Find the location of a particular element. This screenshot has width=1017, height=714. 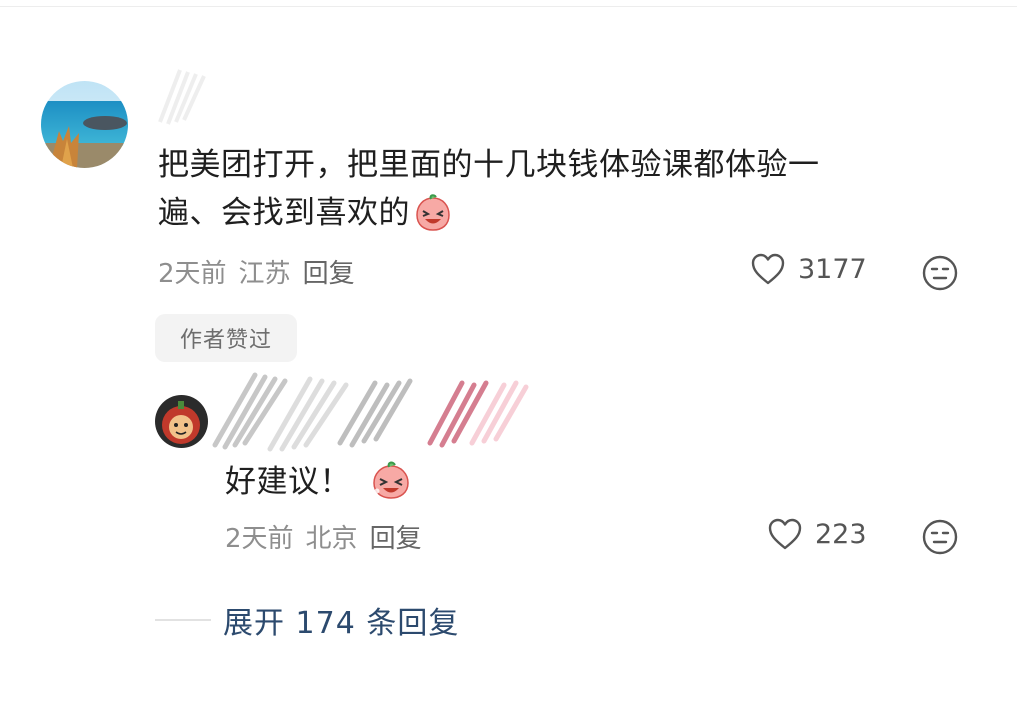

commenter-name-redacted is located at coordinates (182, 97).